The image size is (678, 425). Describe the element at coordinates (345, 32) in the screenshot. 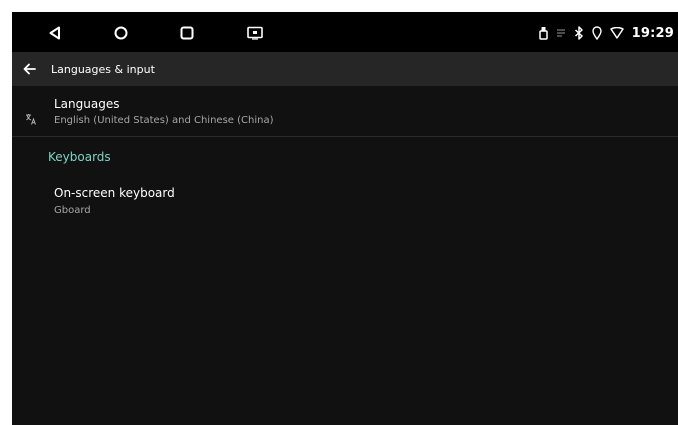

I see `system-bar: 19:29` at that location.